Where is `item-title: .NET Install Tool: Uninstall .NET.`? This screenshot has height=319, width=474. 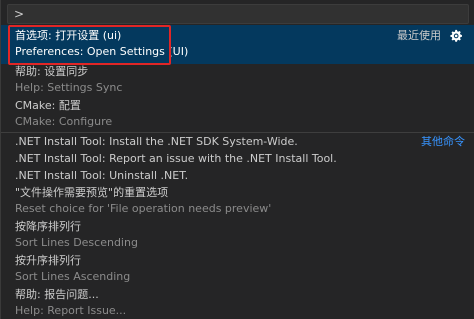 item-title: .NET Install Tool: Uninstall .NET. is located at coordinates (102, 175).